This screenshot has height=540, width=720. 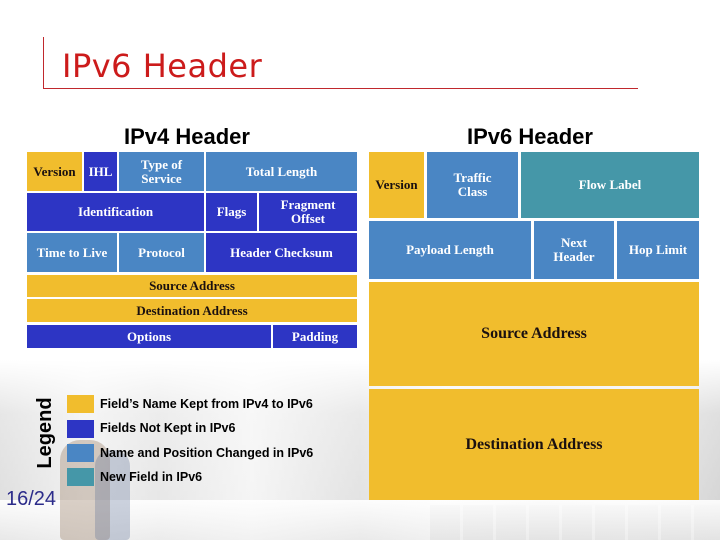 What do you see at coordinates (80, 429) in the screenshot?
I see `legend-swatch-not-kept` at bounding box center [80, 429].